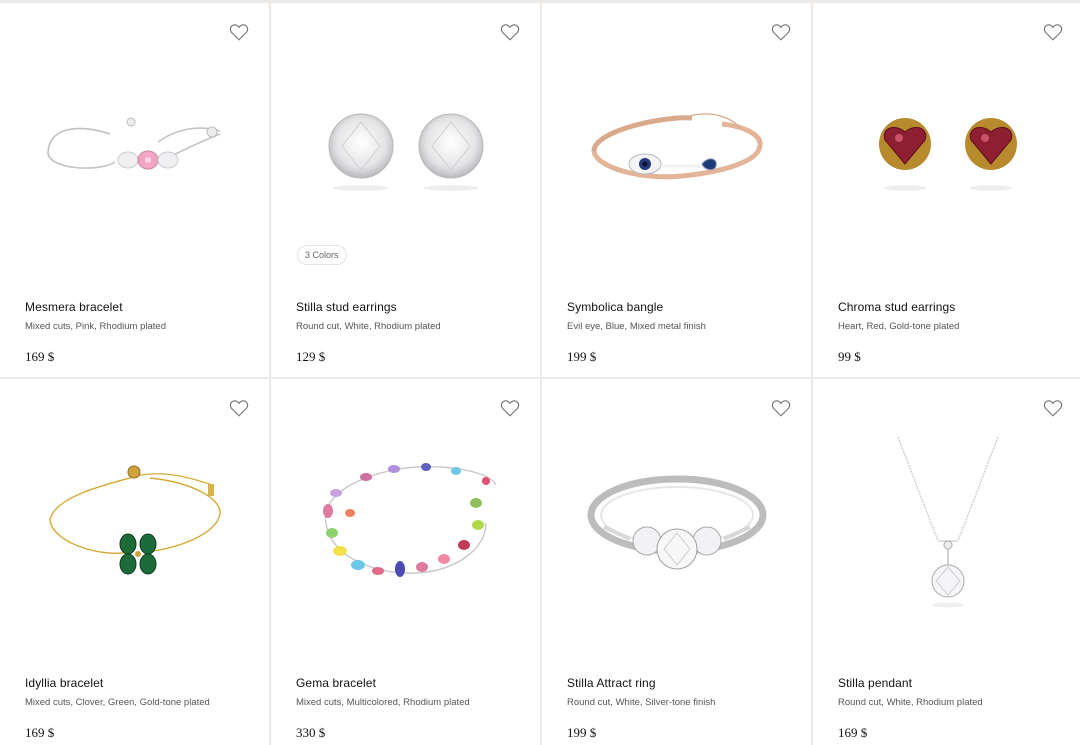 The image size is (1080, 745). What do you see at coordinates (405, 523) in the screenshot?
I see `product-image-gema-bracelet` at bounding box center [405, 523].